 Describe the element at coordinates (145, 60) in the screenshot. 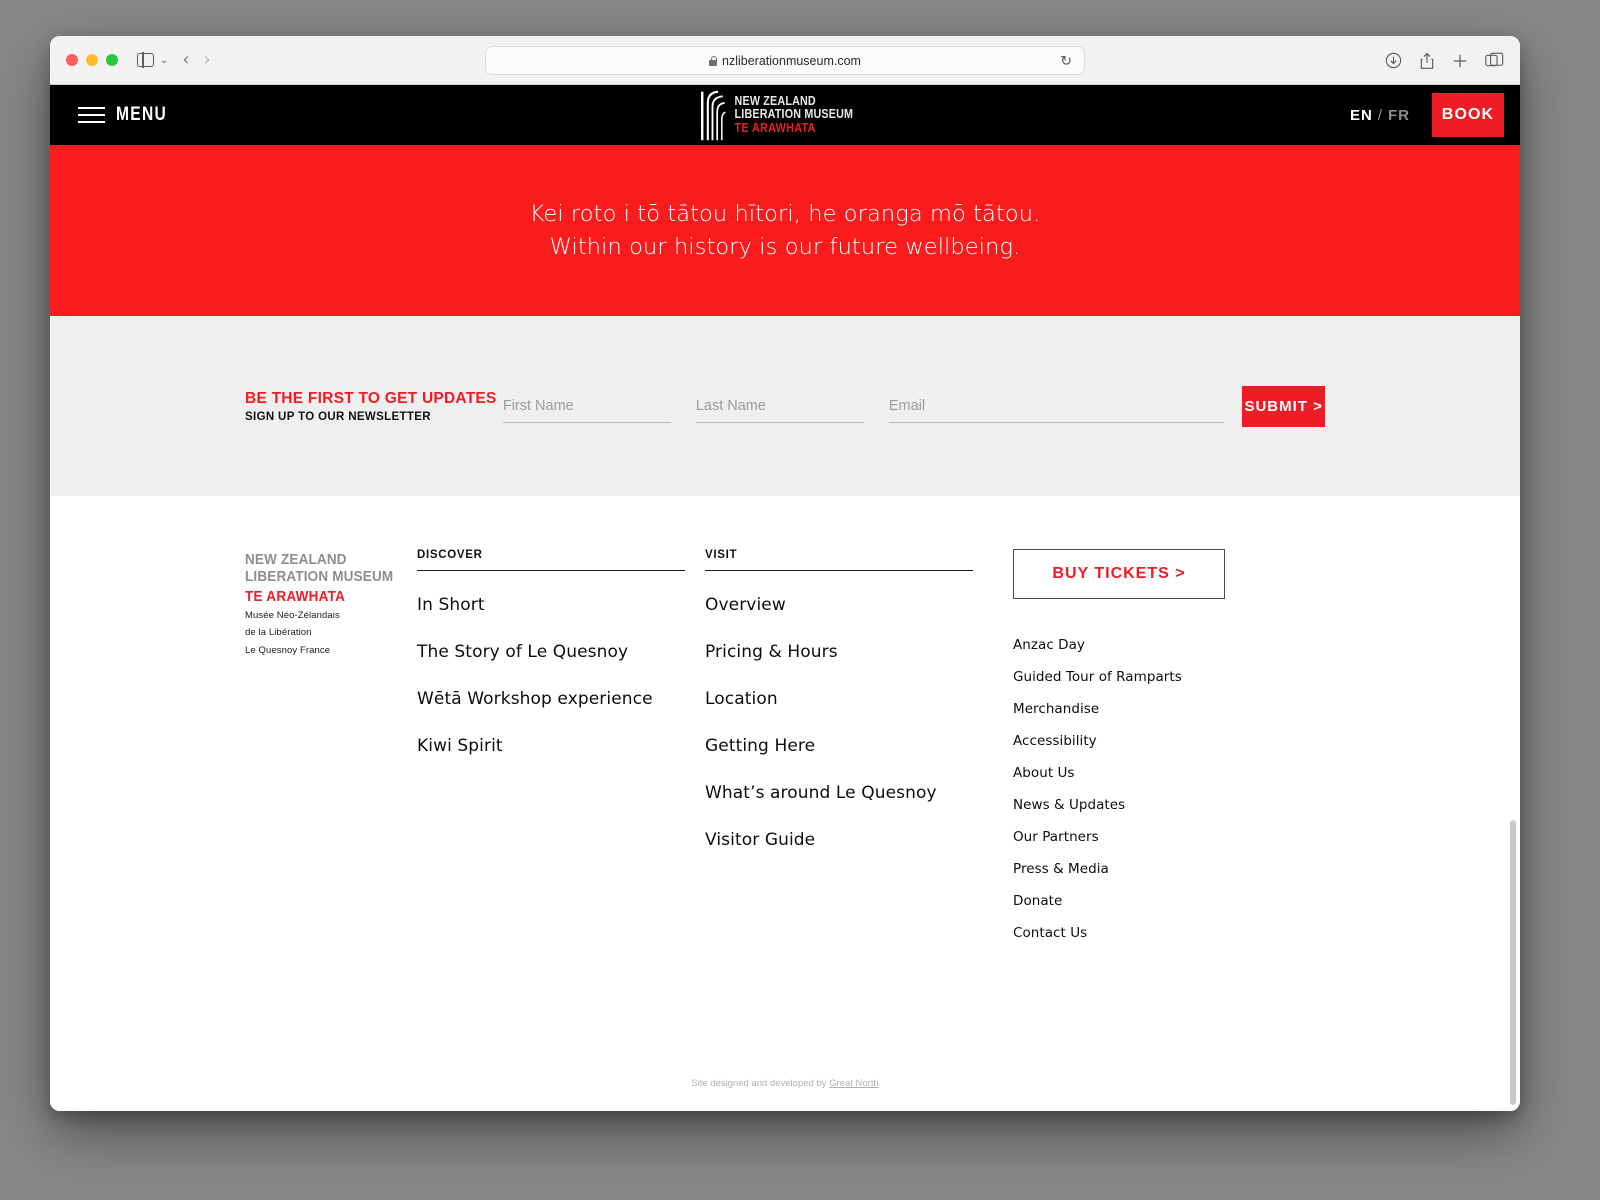

I see `sidebar-icon` at that location.